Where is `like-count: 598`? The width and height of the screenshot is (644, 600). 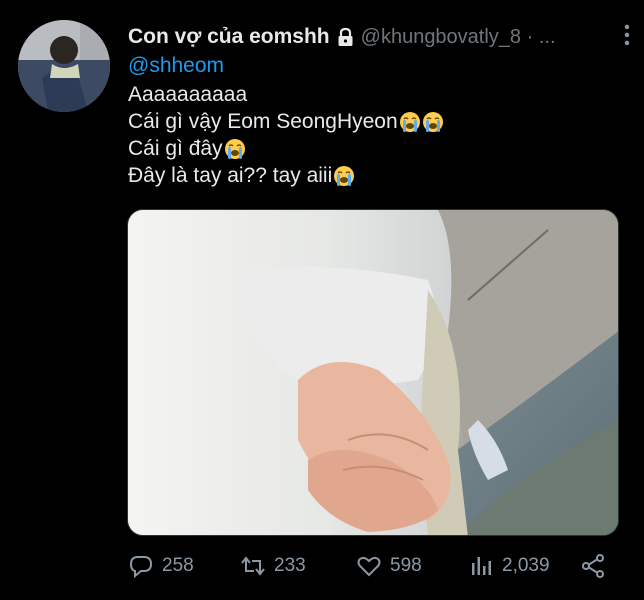
like-count: 598 is located at coordinates (406, 565).